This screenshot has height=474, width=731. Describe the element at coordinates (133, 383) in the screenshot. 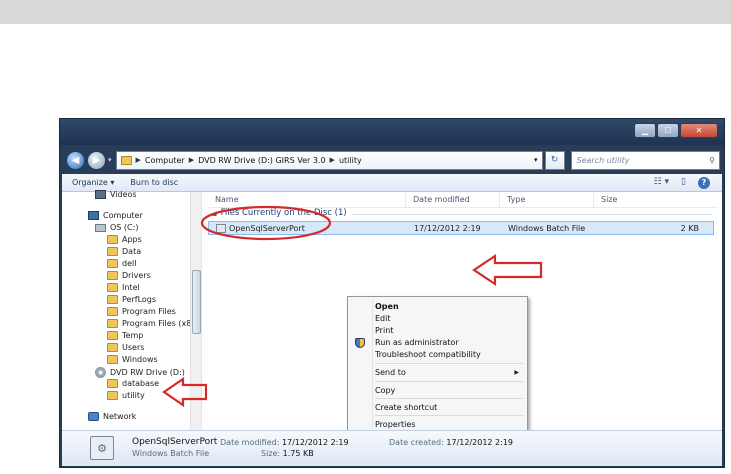

I see `sidebar-item-database: database` at that location.